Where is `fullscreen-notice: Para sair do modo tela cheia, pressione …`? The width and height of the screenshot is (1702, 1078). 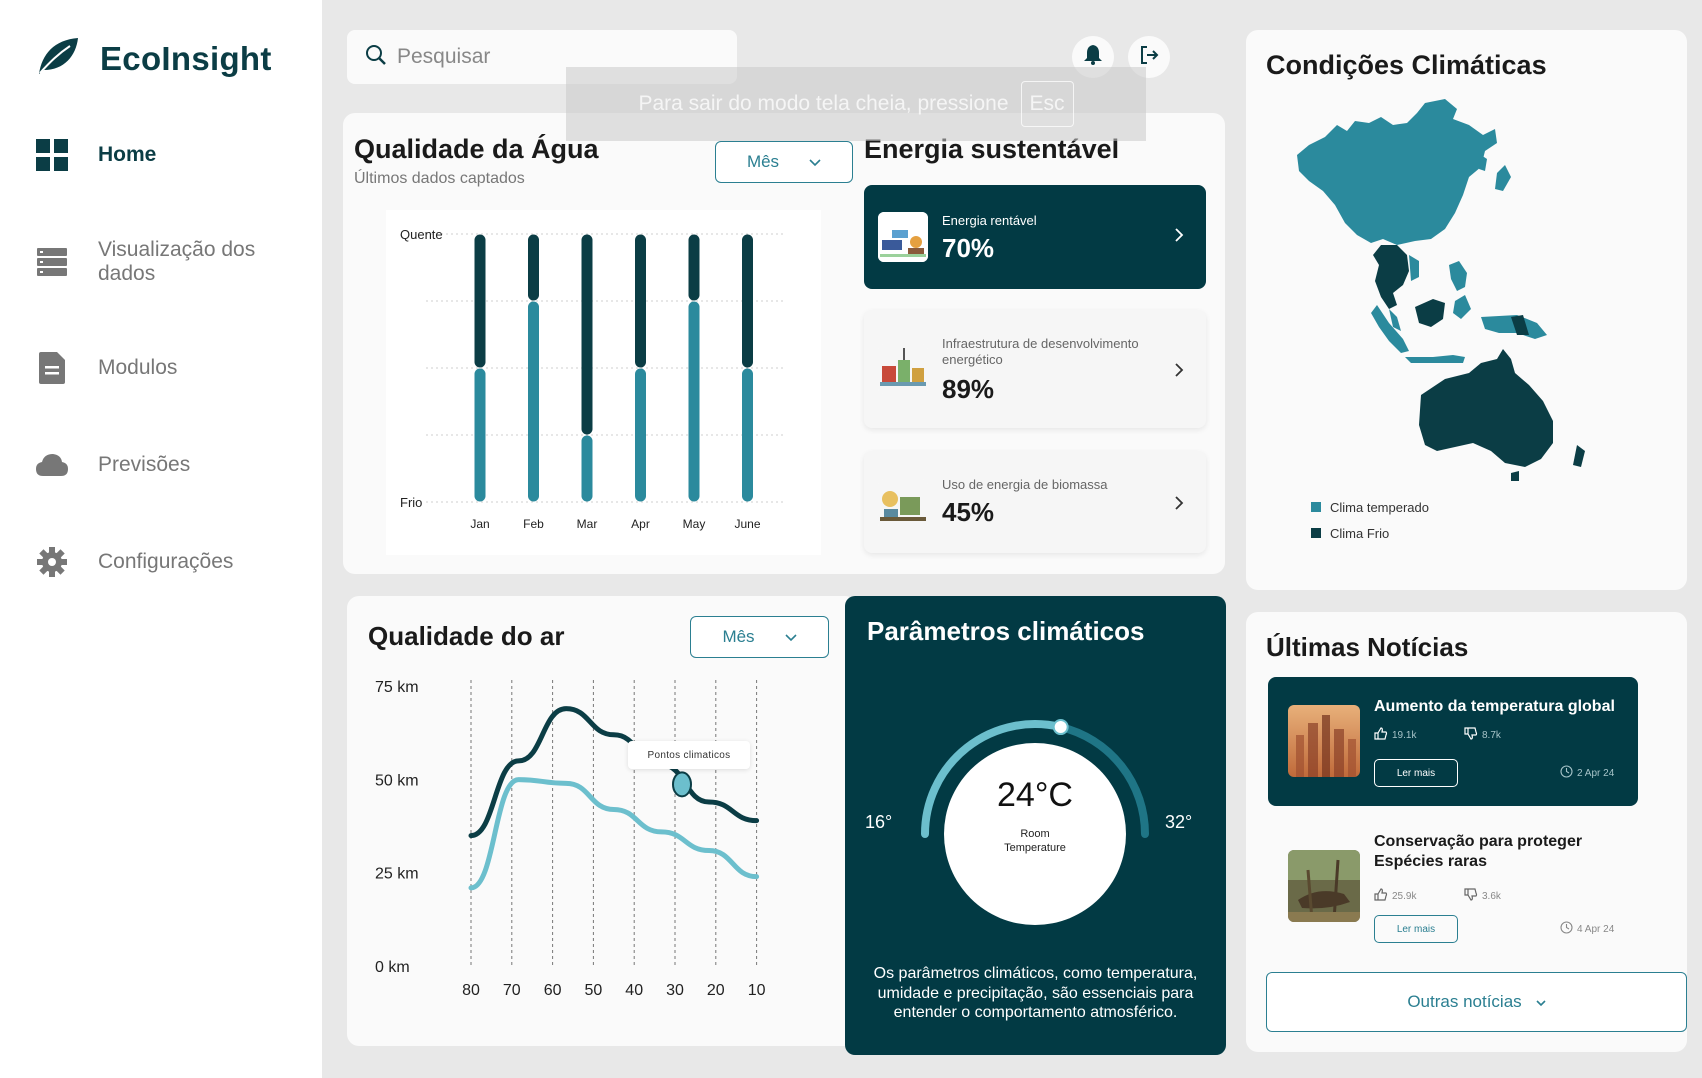
fullscreen-notice: Para sair do modo tela cheia, pressione … is located at coordinates (856, 104).